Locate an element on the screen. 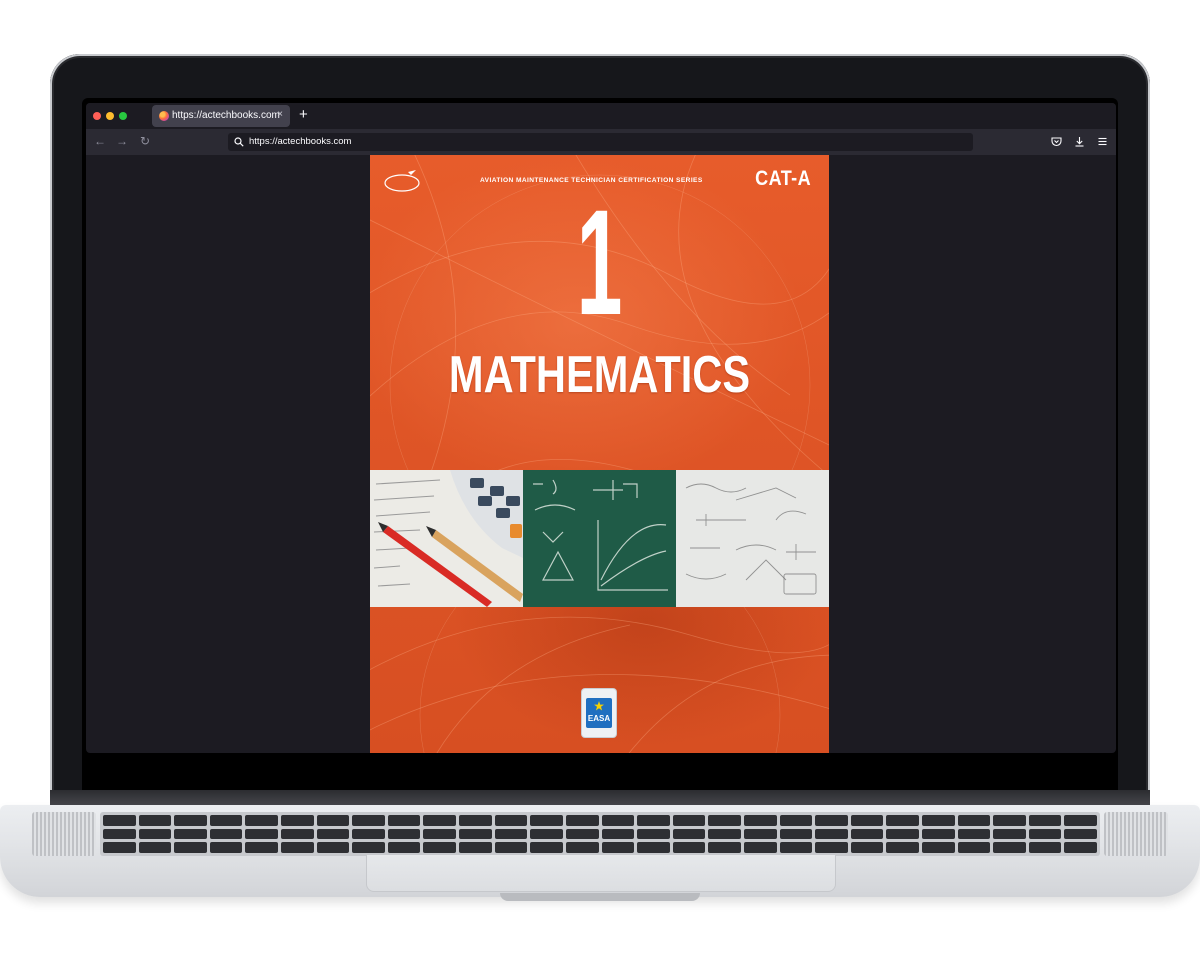  base-lip is located at coordinates (600, 897).